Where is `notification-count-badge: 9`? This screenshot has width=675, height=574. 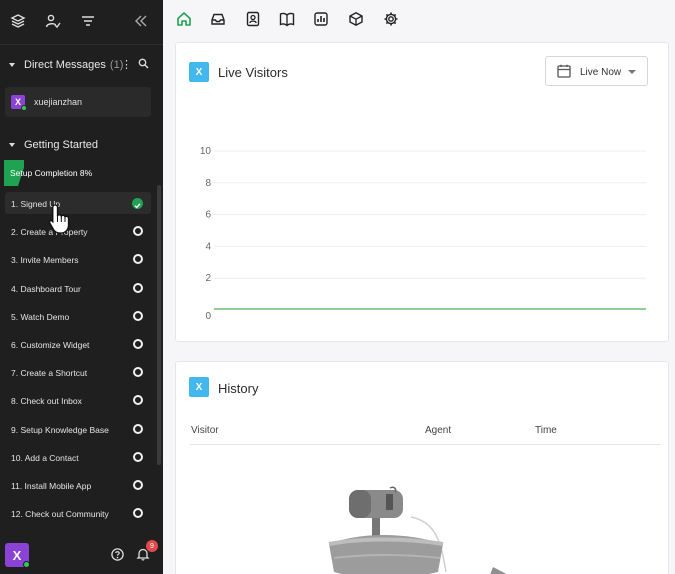 notification-count-badge: 9 is located at coordinates (152, 546).